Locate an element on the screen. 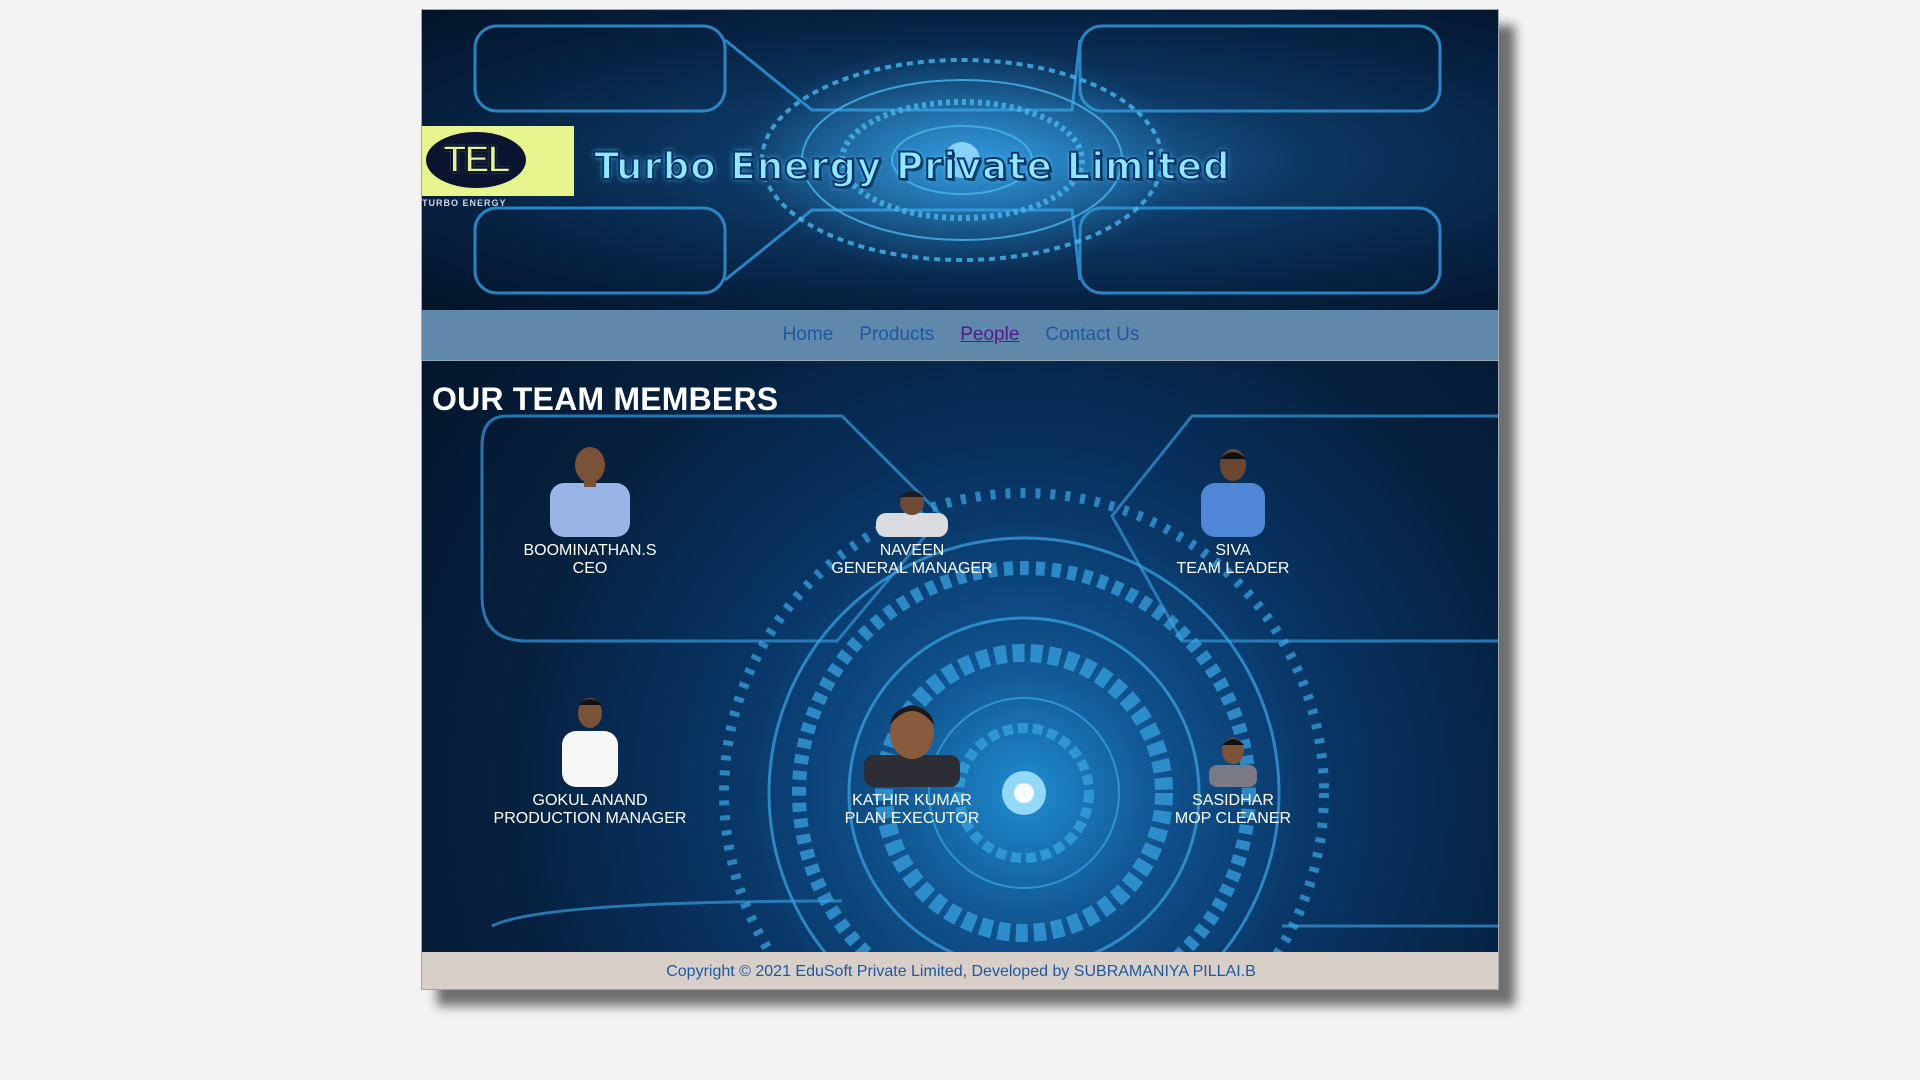 This screenshot has width=1920, height=1080. team-member-card: SASIDHAR MOP CLEANER is located at coordinates (1233, 759).